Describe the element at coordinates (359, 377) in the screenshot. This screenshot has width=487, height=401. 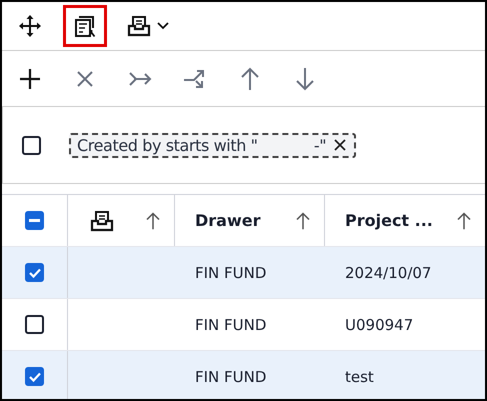
I see `table-cell: test` at that location.